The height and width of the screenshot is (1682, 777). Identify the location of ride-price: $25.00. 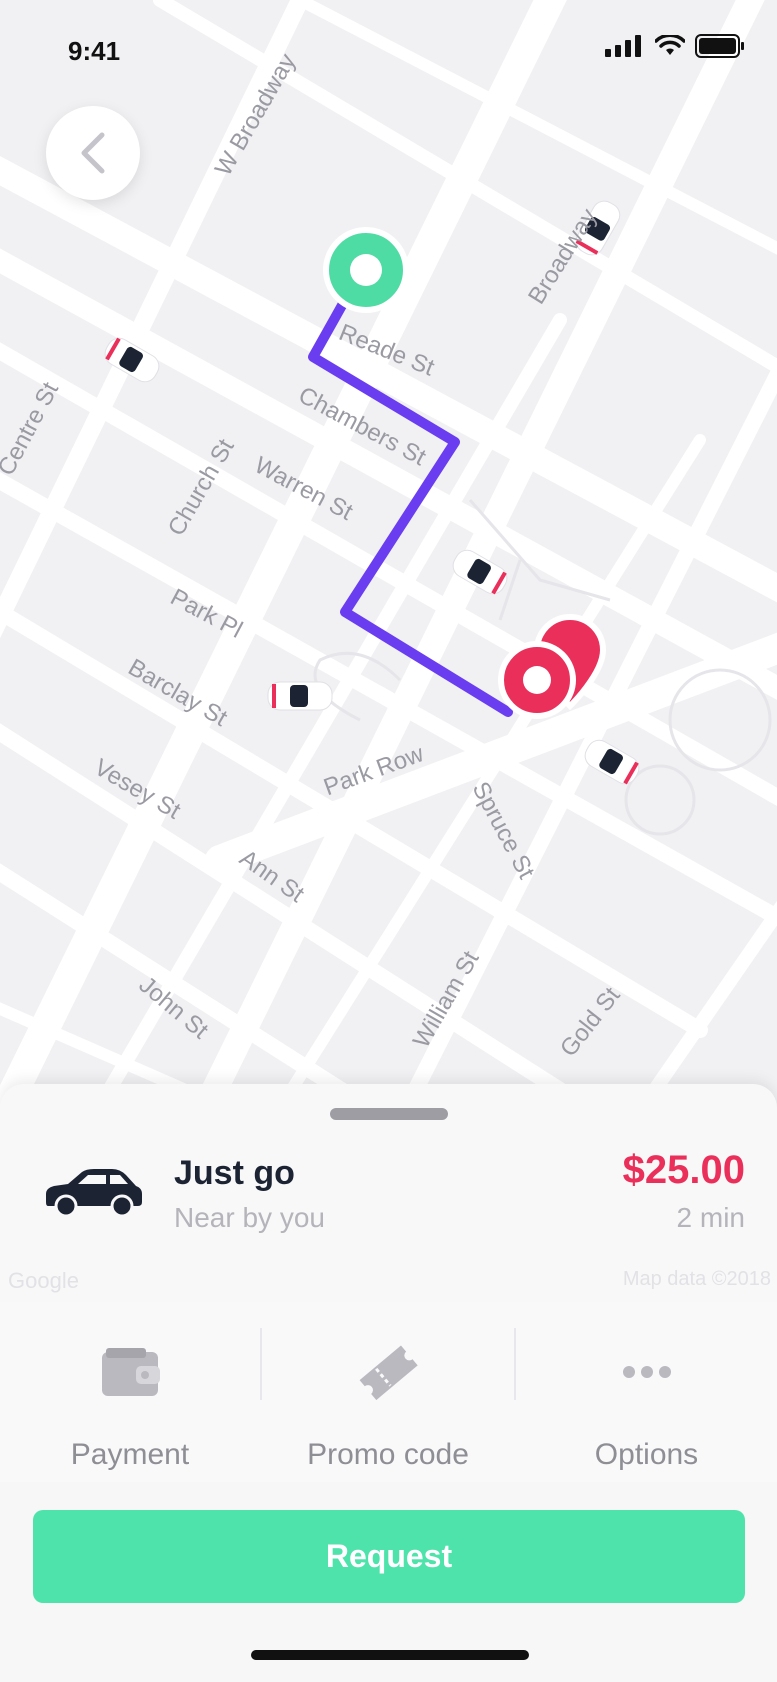
(683, 1170).